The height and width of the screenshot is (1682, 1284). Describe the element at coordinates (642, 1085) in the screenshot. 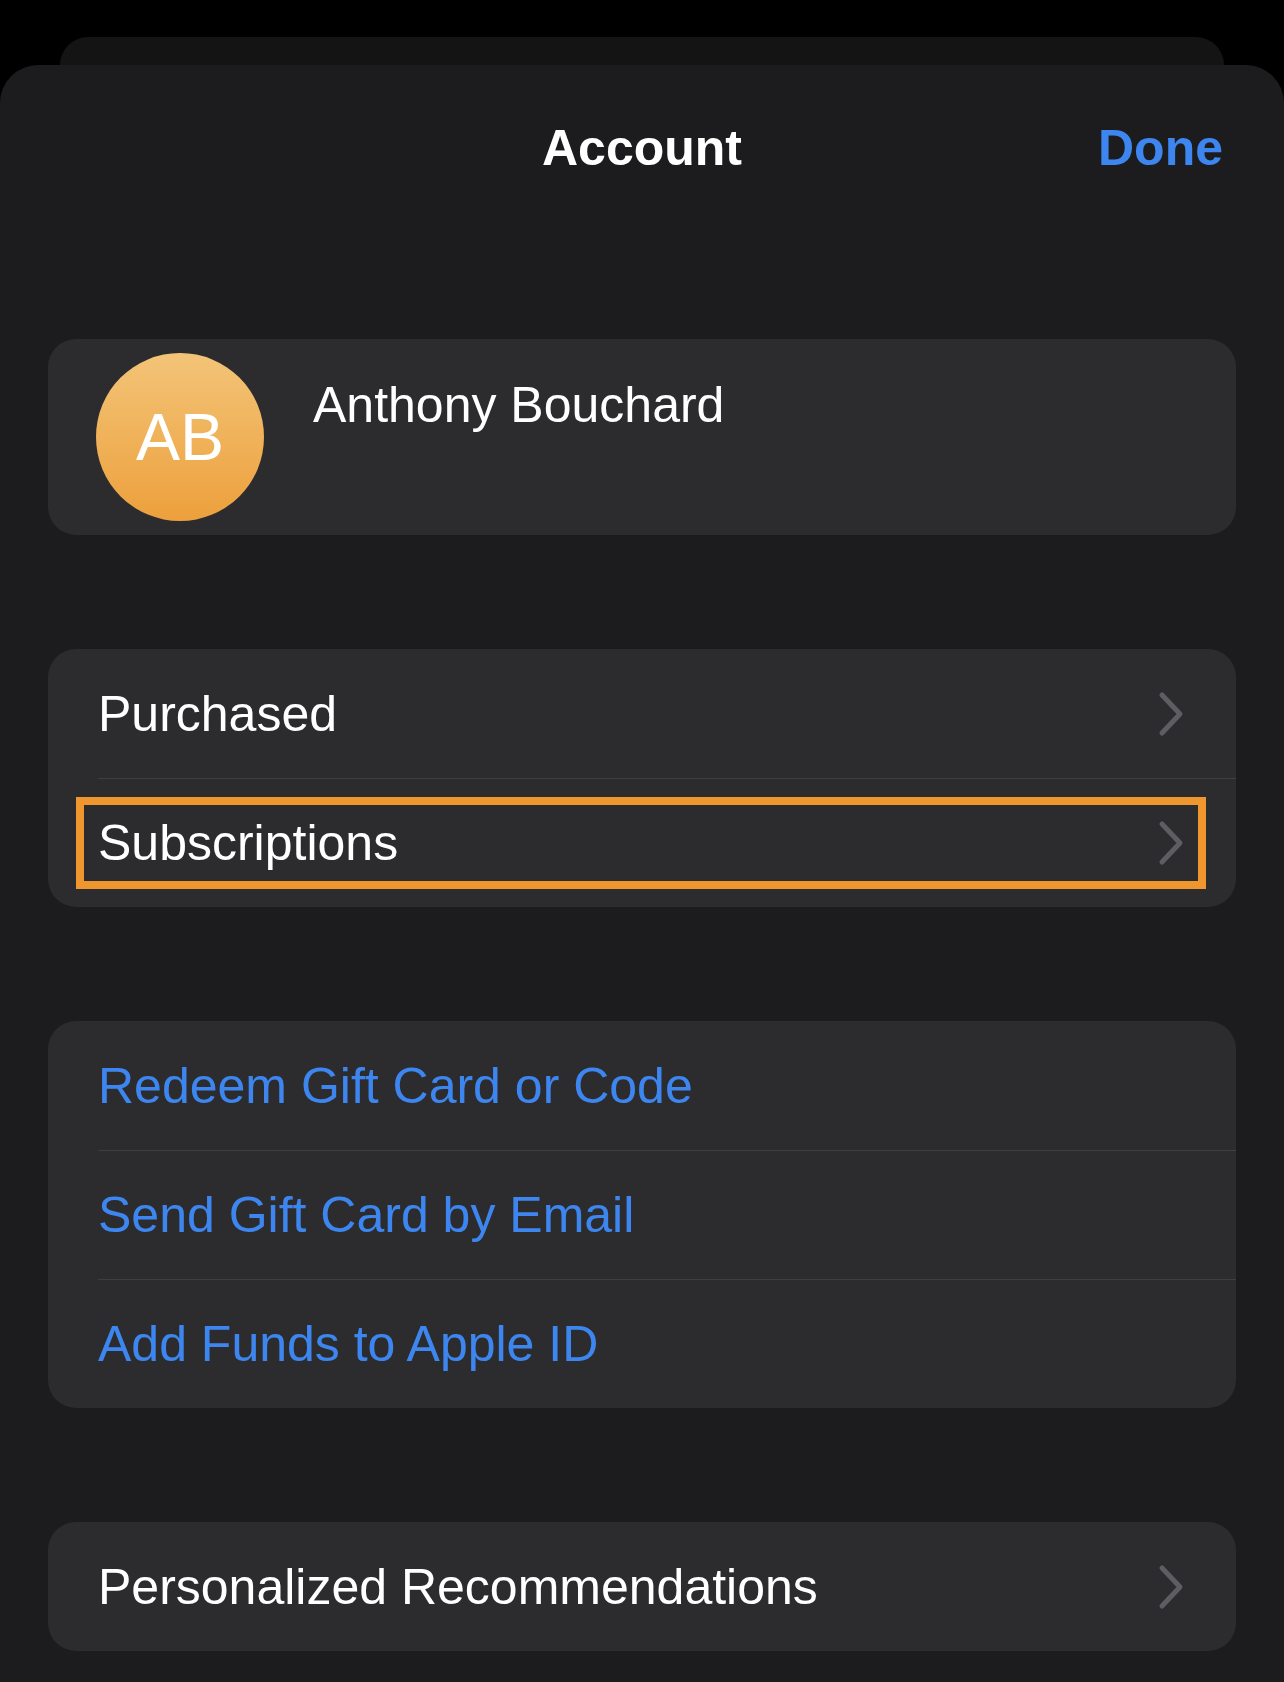

I see `menu-row: Redeem Gift Card or Code` at that location.